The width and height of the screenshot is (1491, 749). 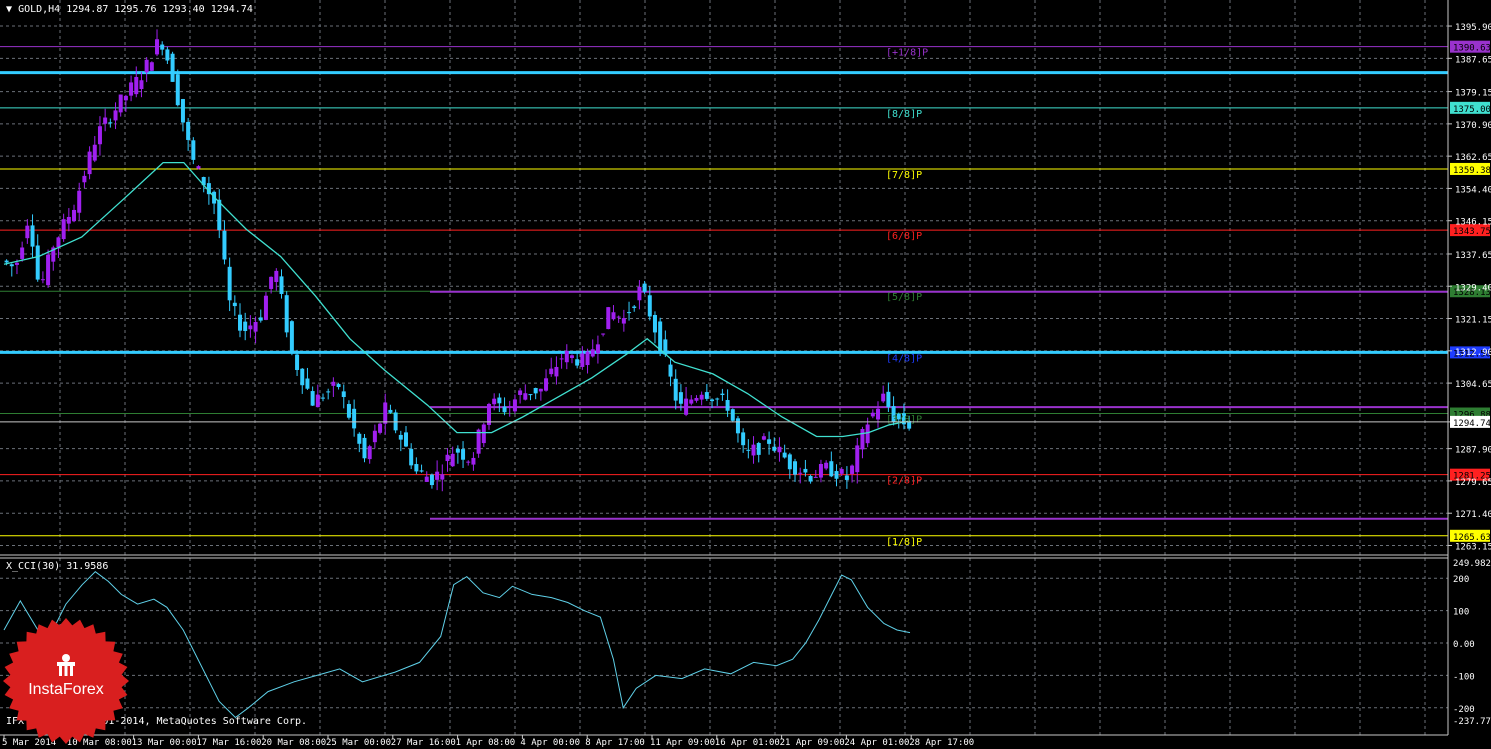 I want to click on level-label: [7/8]P, so click(x=904, y=175).